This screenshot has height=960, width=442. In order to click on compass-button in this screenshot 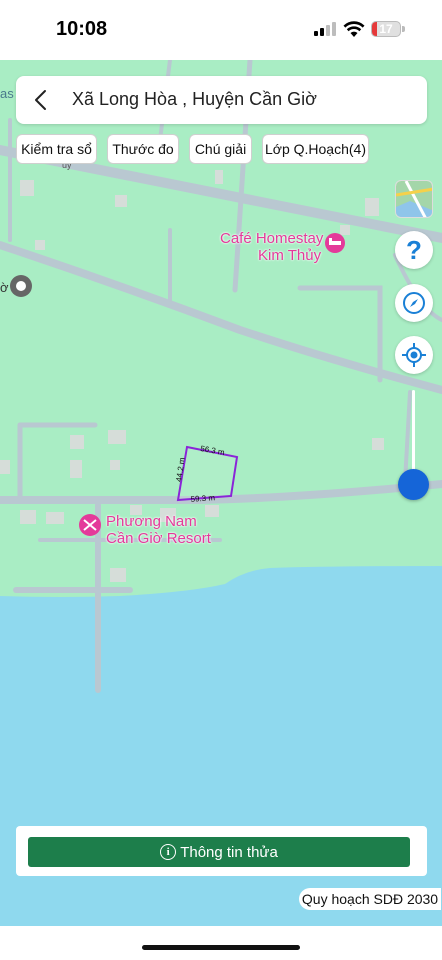, I will do `click(414, 303)`.